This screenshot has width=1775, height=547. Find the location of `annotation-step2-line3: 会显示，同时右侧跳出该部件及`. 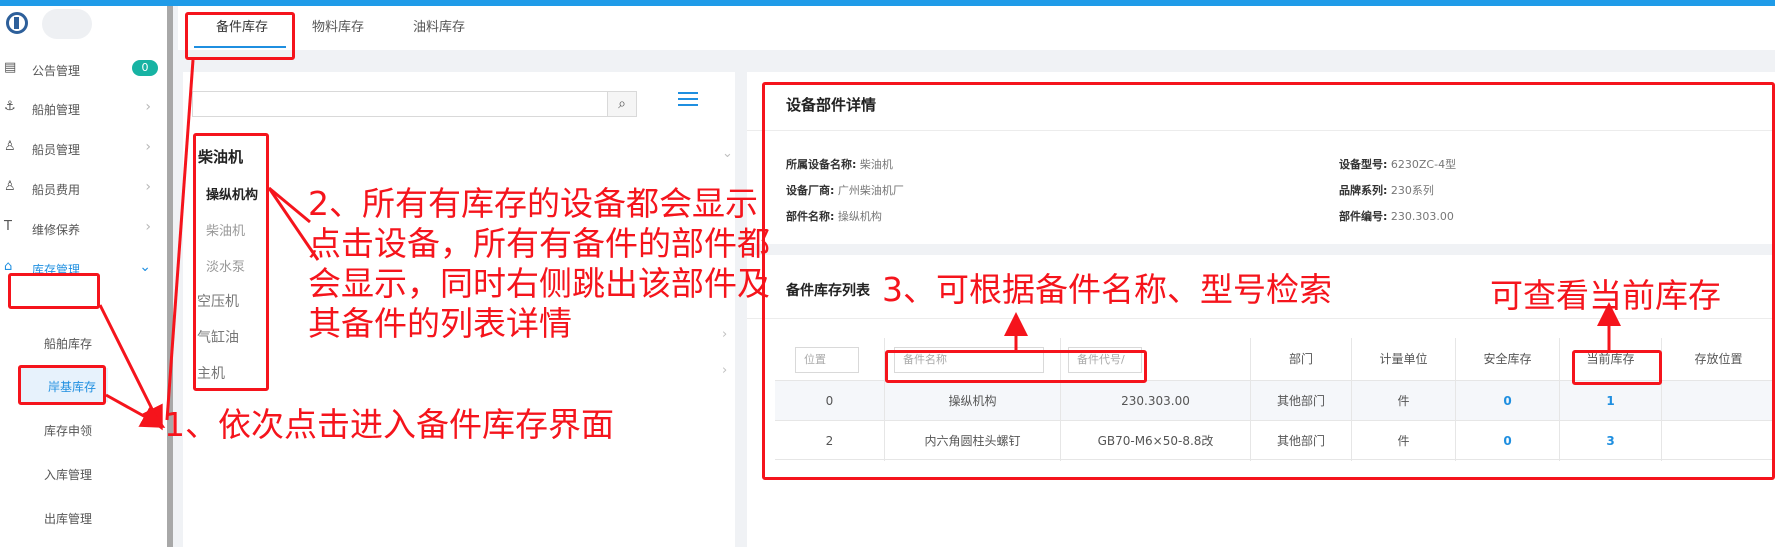

annotation-step2-line3: 会显示，同时右侧跳出该部件及 is located at coordinates (539, 283).